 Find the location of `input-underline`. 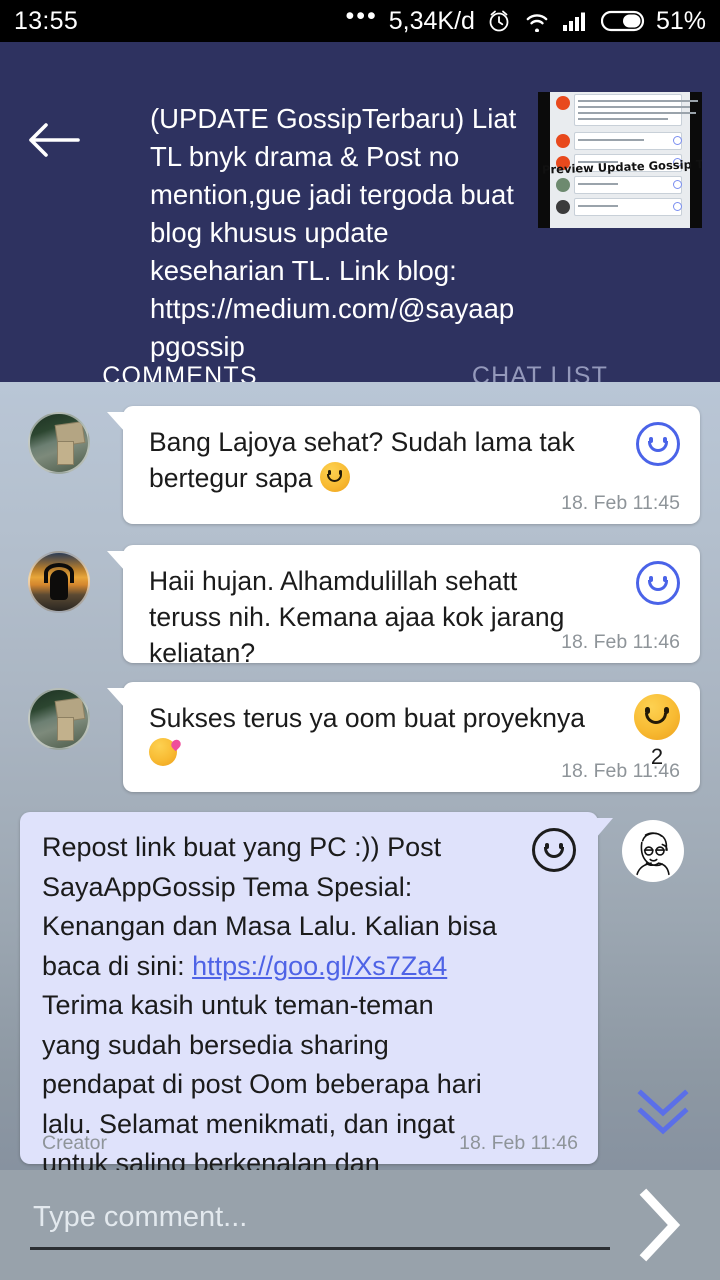

input-underline is located at coordinates (320, 1248).